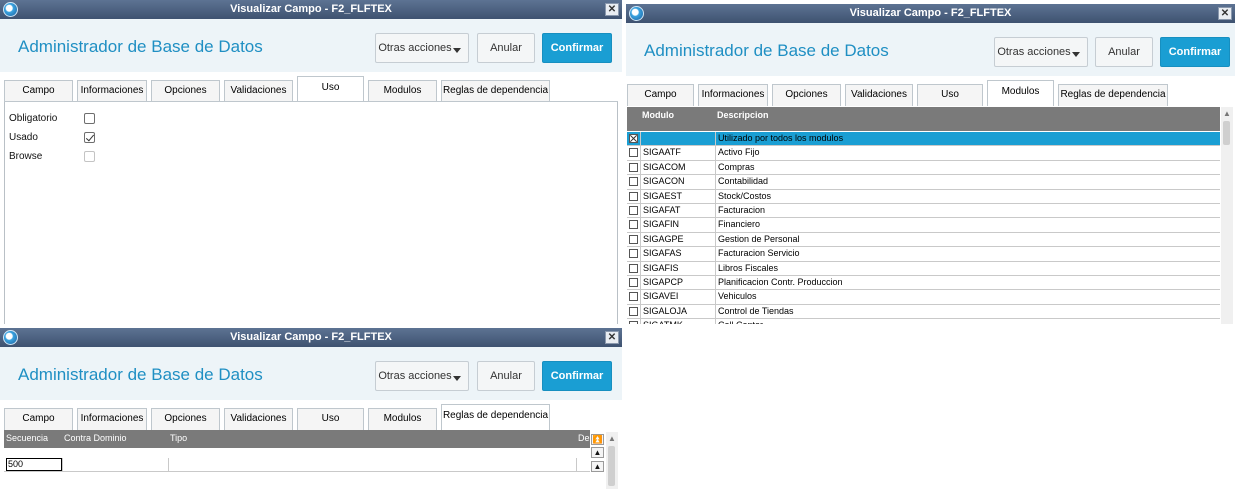 The image size is (1235, 489). What do you see at coordinates (923, 211) in the screenshot?
I see `table-row: SIGAFAT Facturacion` at bounding box center [923, 211].